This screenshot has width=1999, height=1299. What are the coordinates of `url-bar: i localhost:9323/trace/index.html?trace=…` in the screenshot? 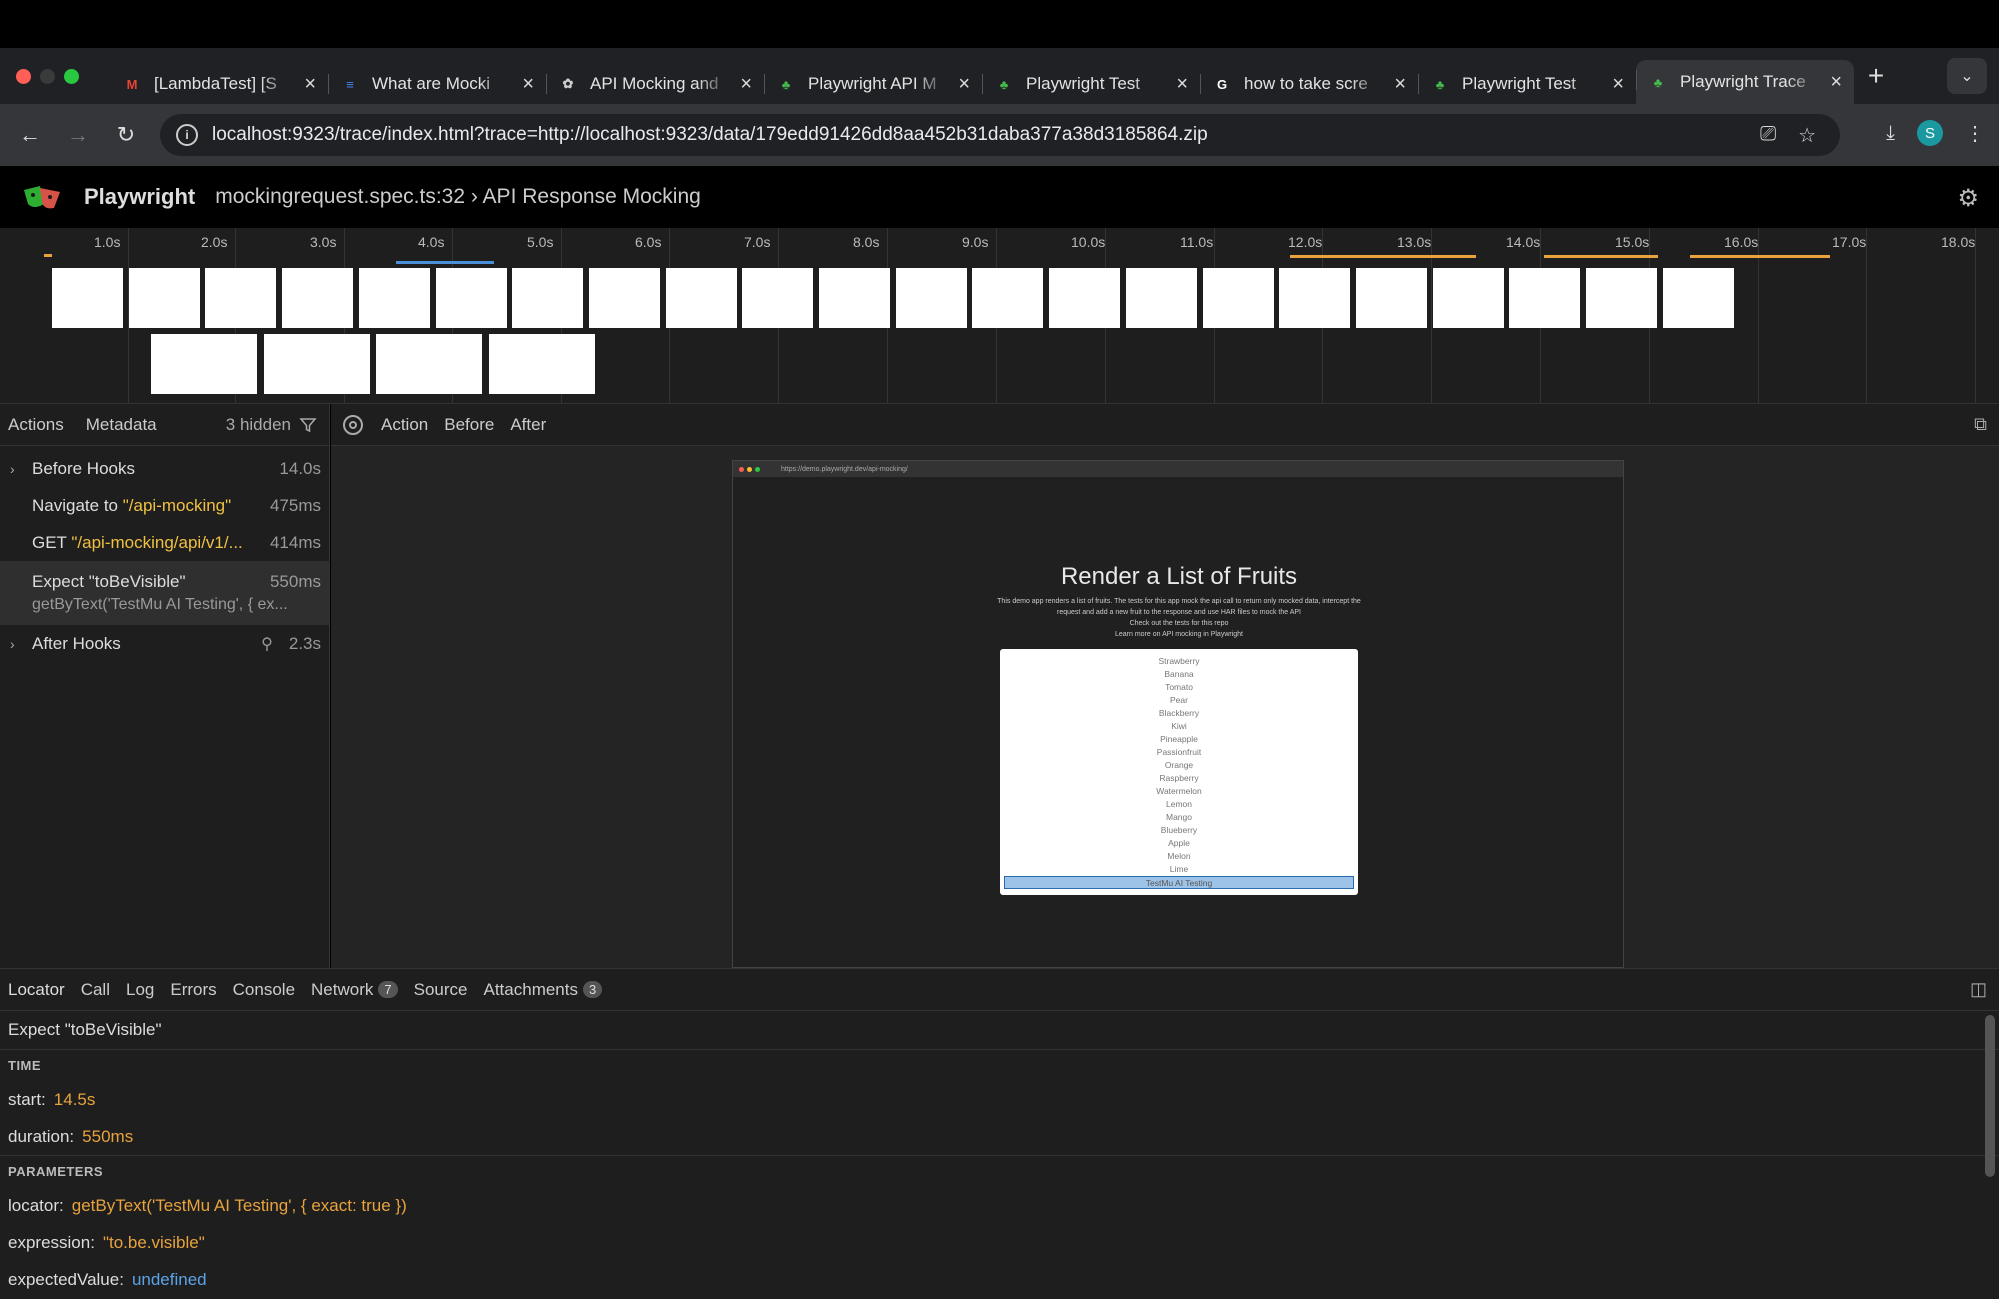 It's located at (1000, 135).